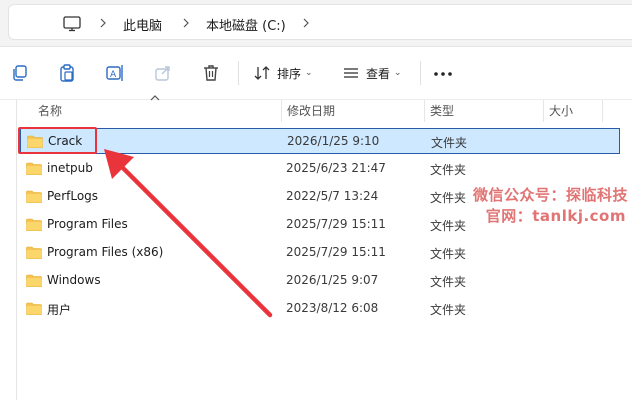 This screenshot has width=632, height=400. What do you see at coordinates (211, 73) in the screenshot?
I see `delete-icon` at bounding box center [211, 73].